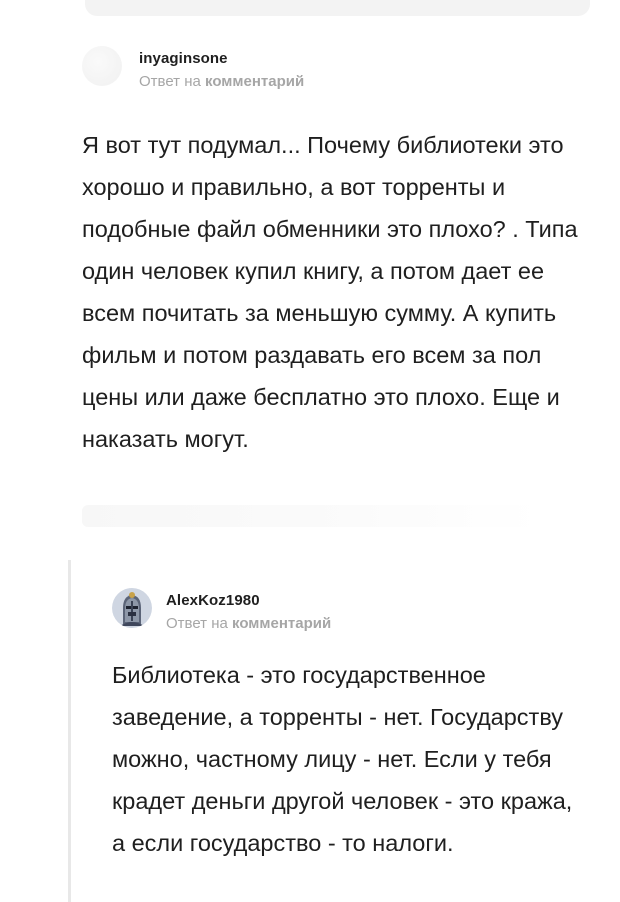 This screenshot has width=620, height=902. What do you see at coordinates (183, 58) in the screenshot?
I see `comment-author: inyaginsone` at bounding box center [183, 58].